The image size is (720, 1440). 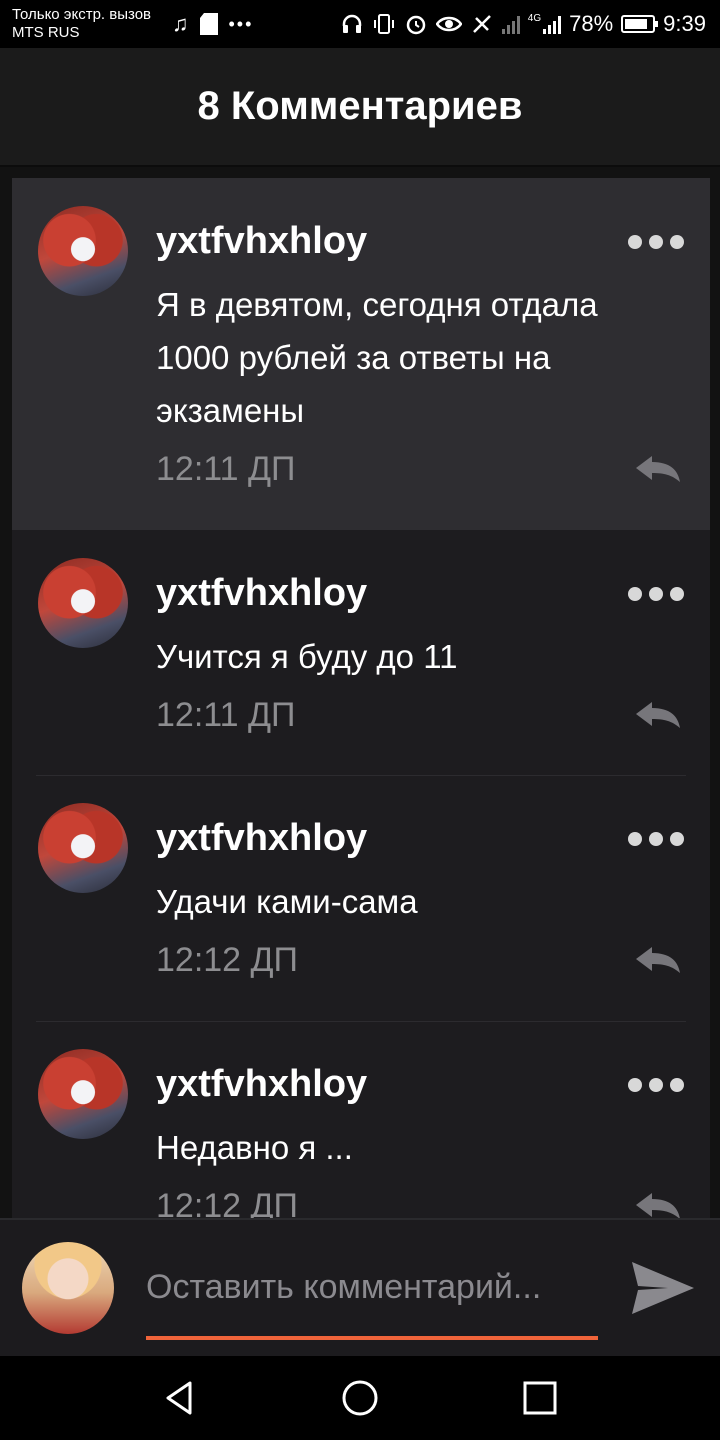 What do you see at coordinates (180, 23) in the screenshot?
I see `music-note-icon: ♫` at bounding box center [180, 23].